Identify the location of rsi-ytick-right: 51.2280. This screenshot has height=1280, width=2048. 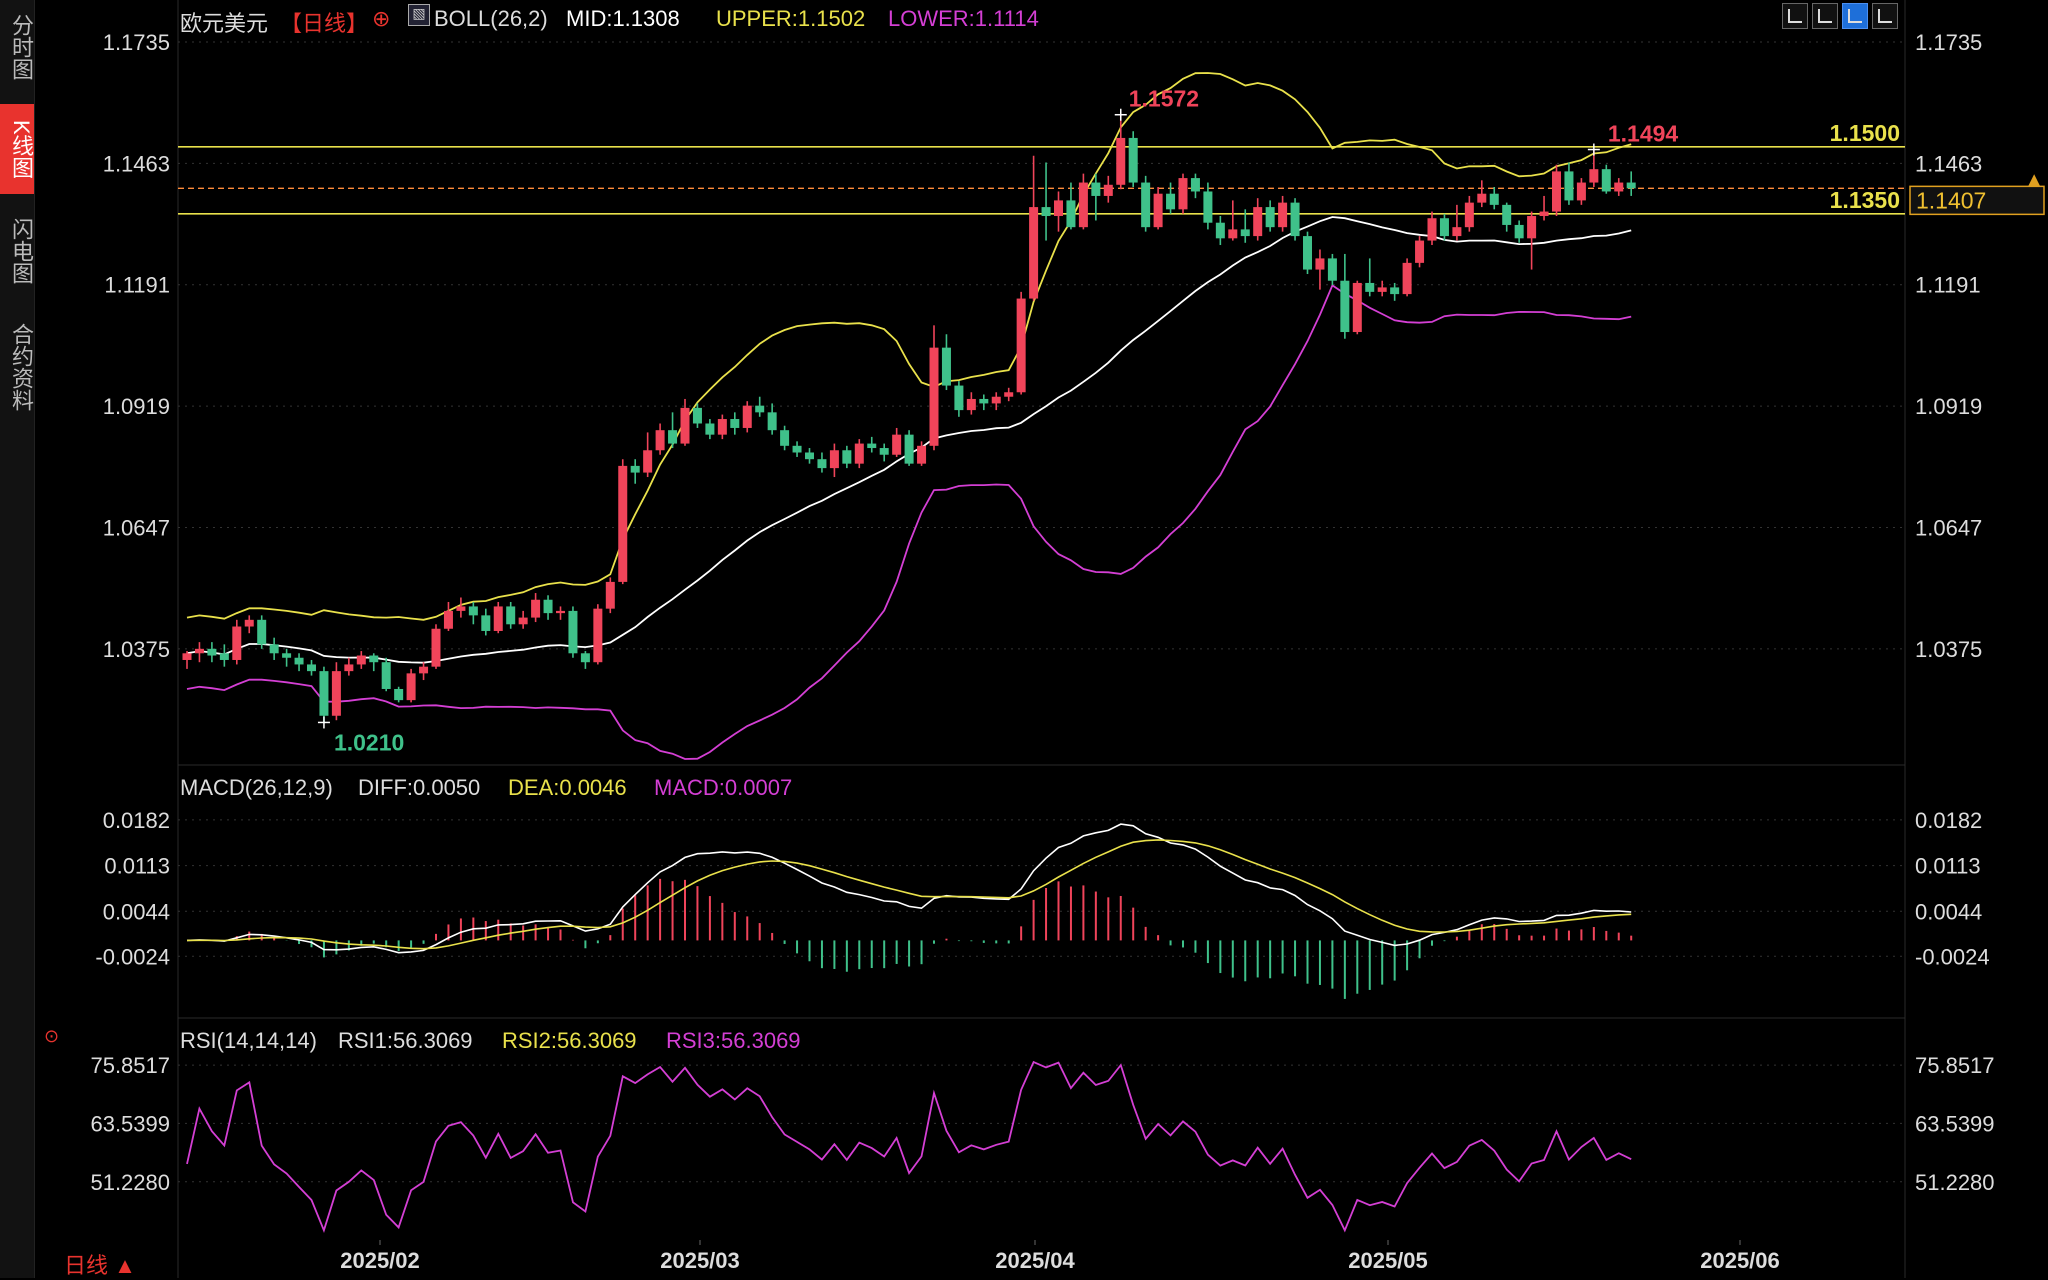
(1955, 1182).